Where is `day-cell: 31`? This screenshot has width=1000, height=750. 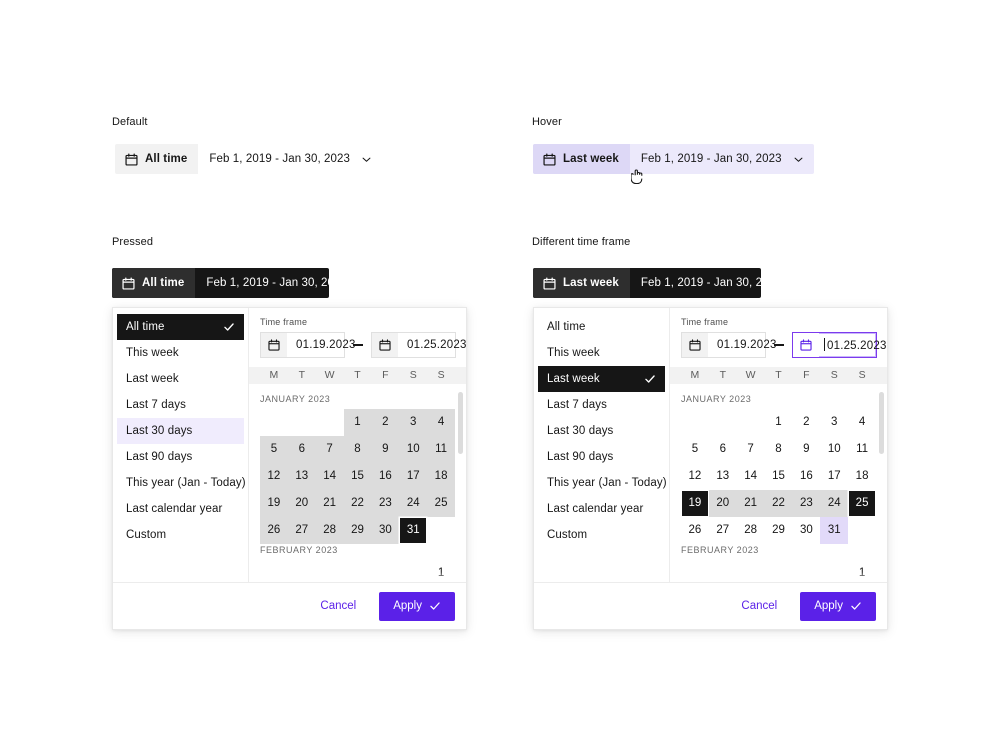 day-cell: 31 is located at coordinates (413, 530).